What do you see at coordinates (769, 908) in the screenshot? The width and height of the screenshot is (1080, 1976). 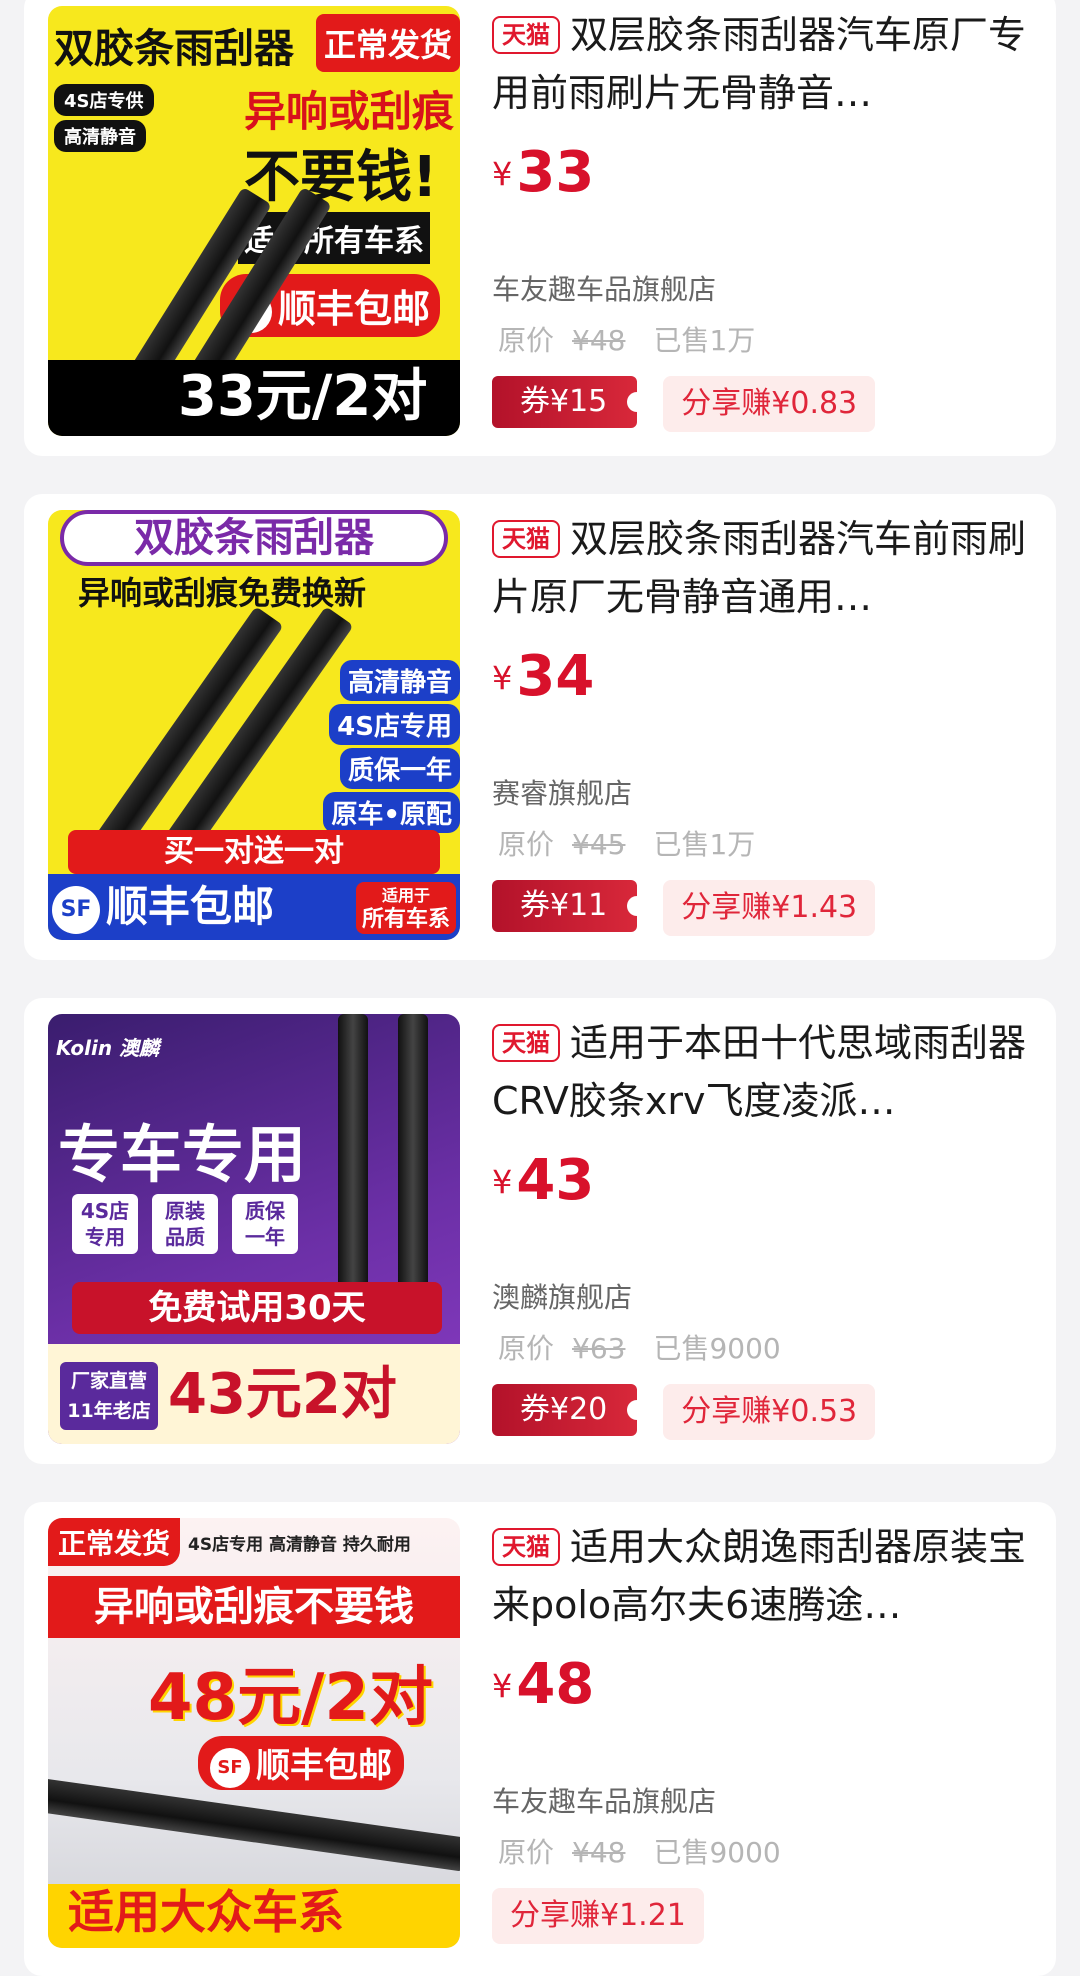 I see `share-earn-button: 分享赚¥1.43` at bounding box center [769, 908].